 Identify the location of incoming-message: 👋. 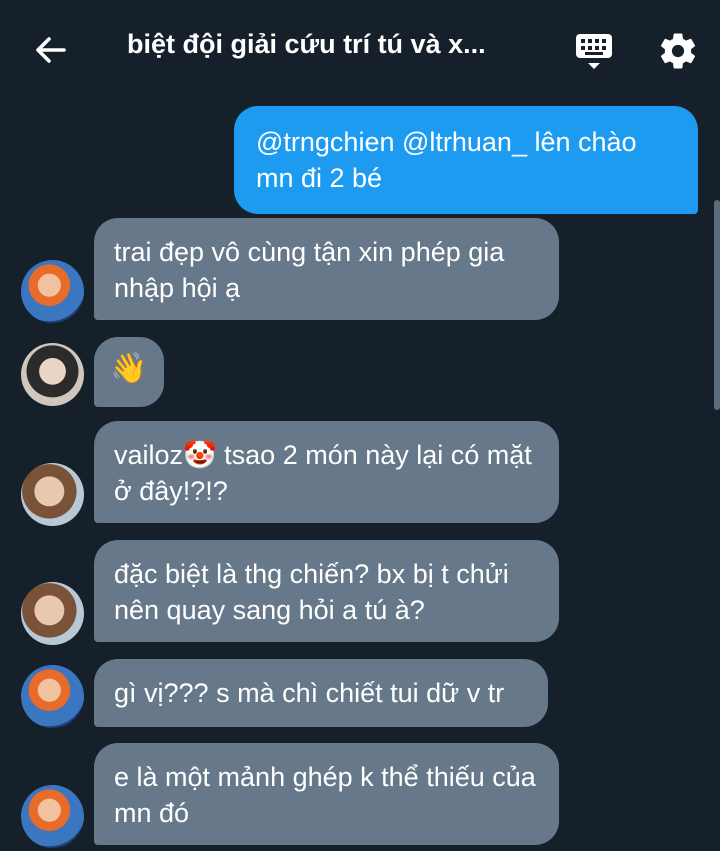
(129, 372).